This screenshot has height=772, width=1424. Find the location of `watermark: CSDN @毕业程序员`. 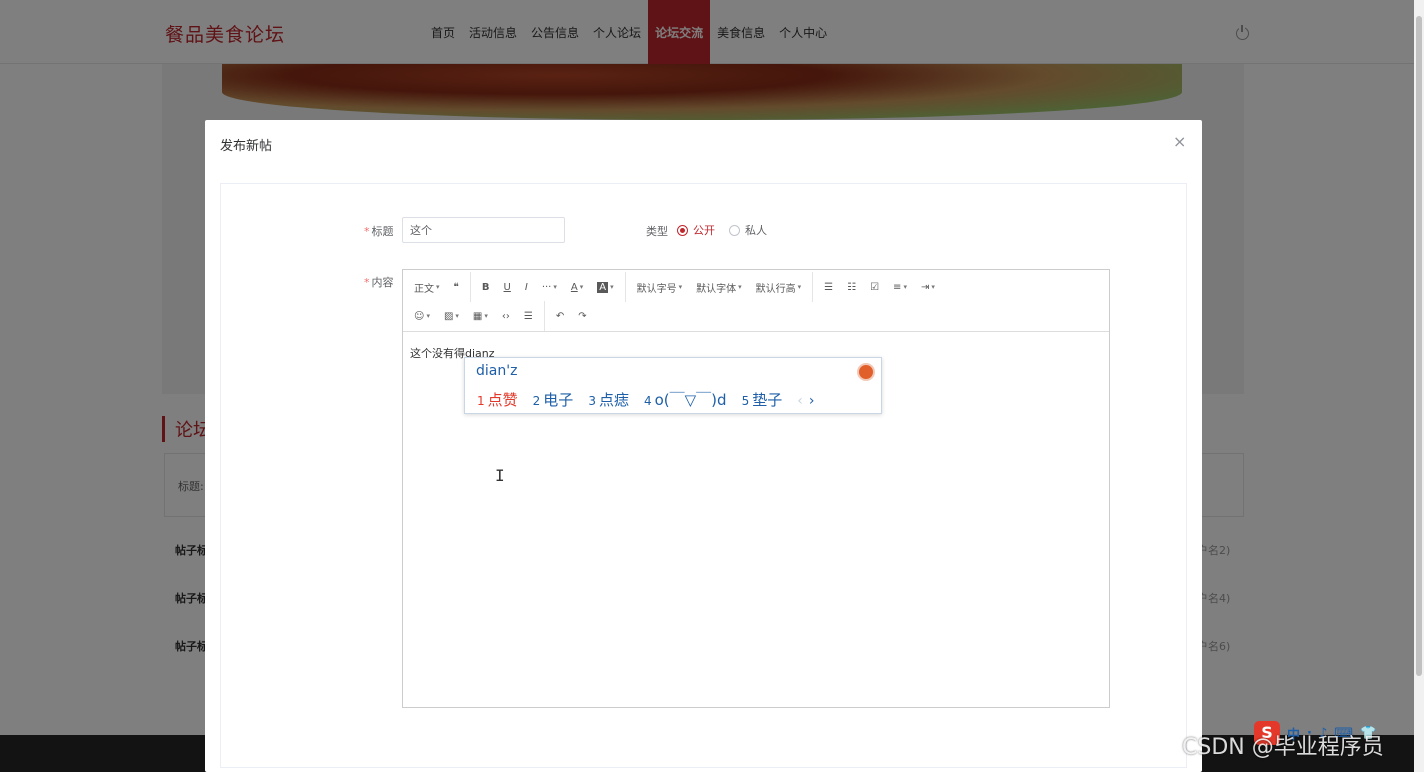

watermark: CSDN @毕业程序员 is located at coordinates (1283, 747).